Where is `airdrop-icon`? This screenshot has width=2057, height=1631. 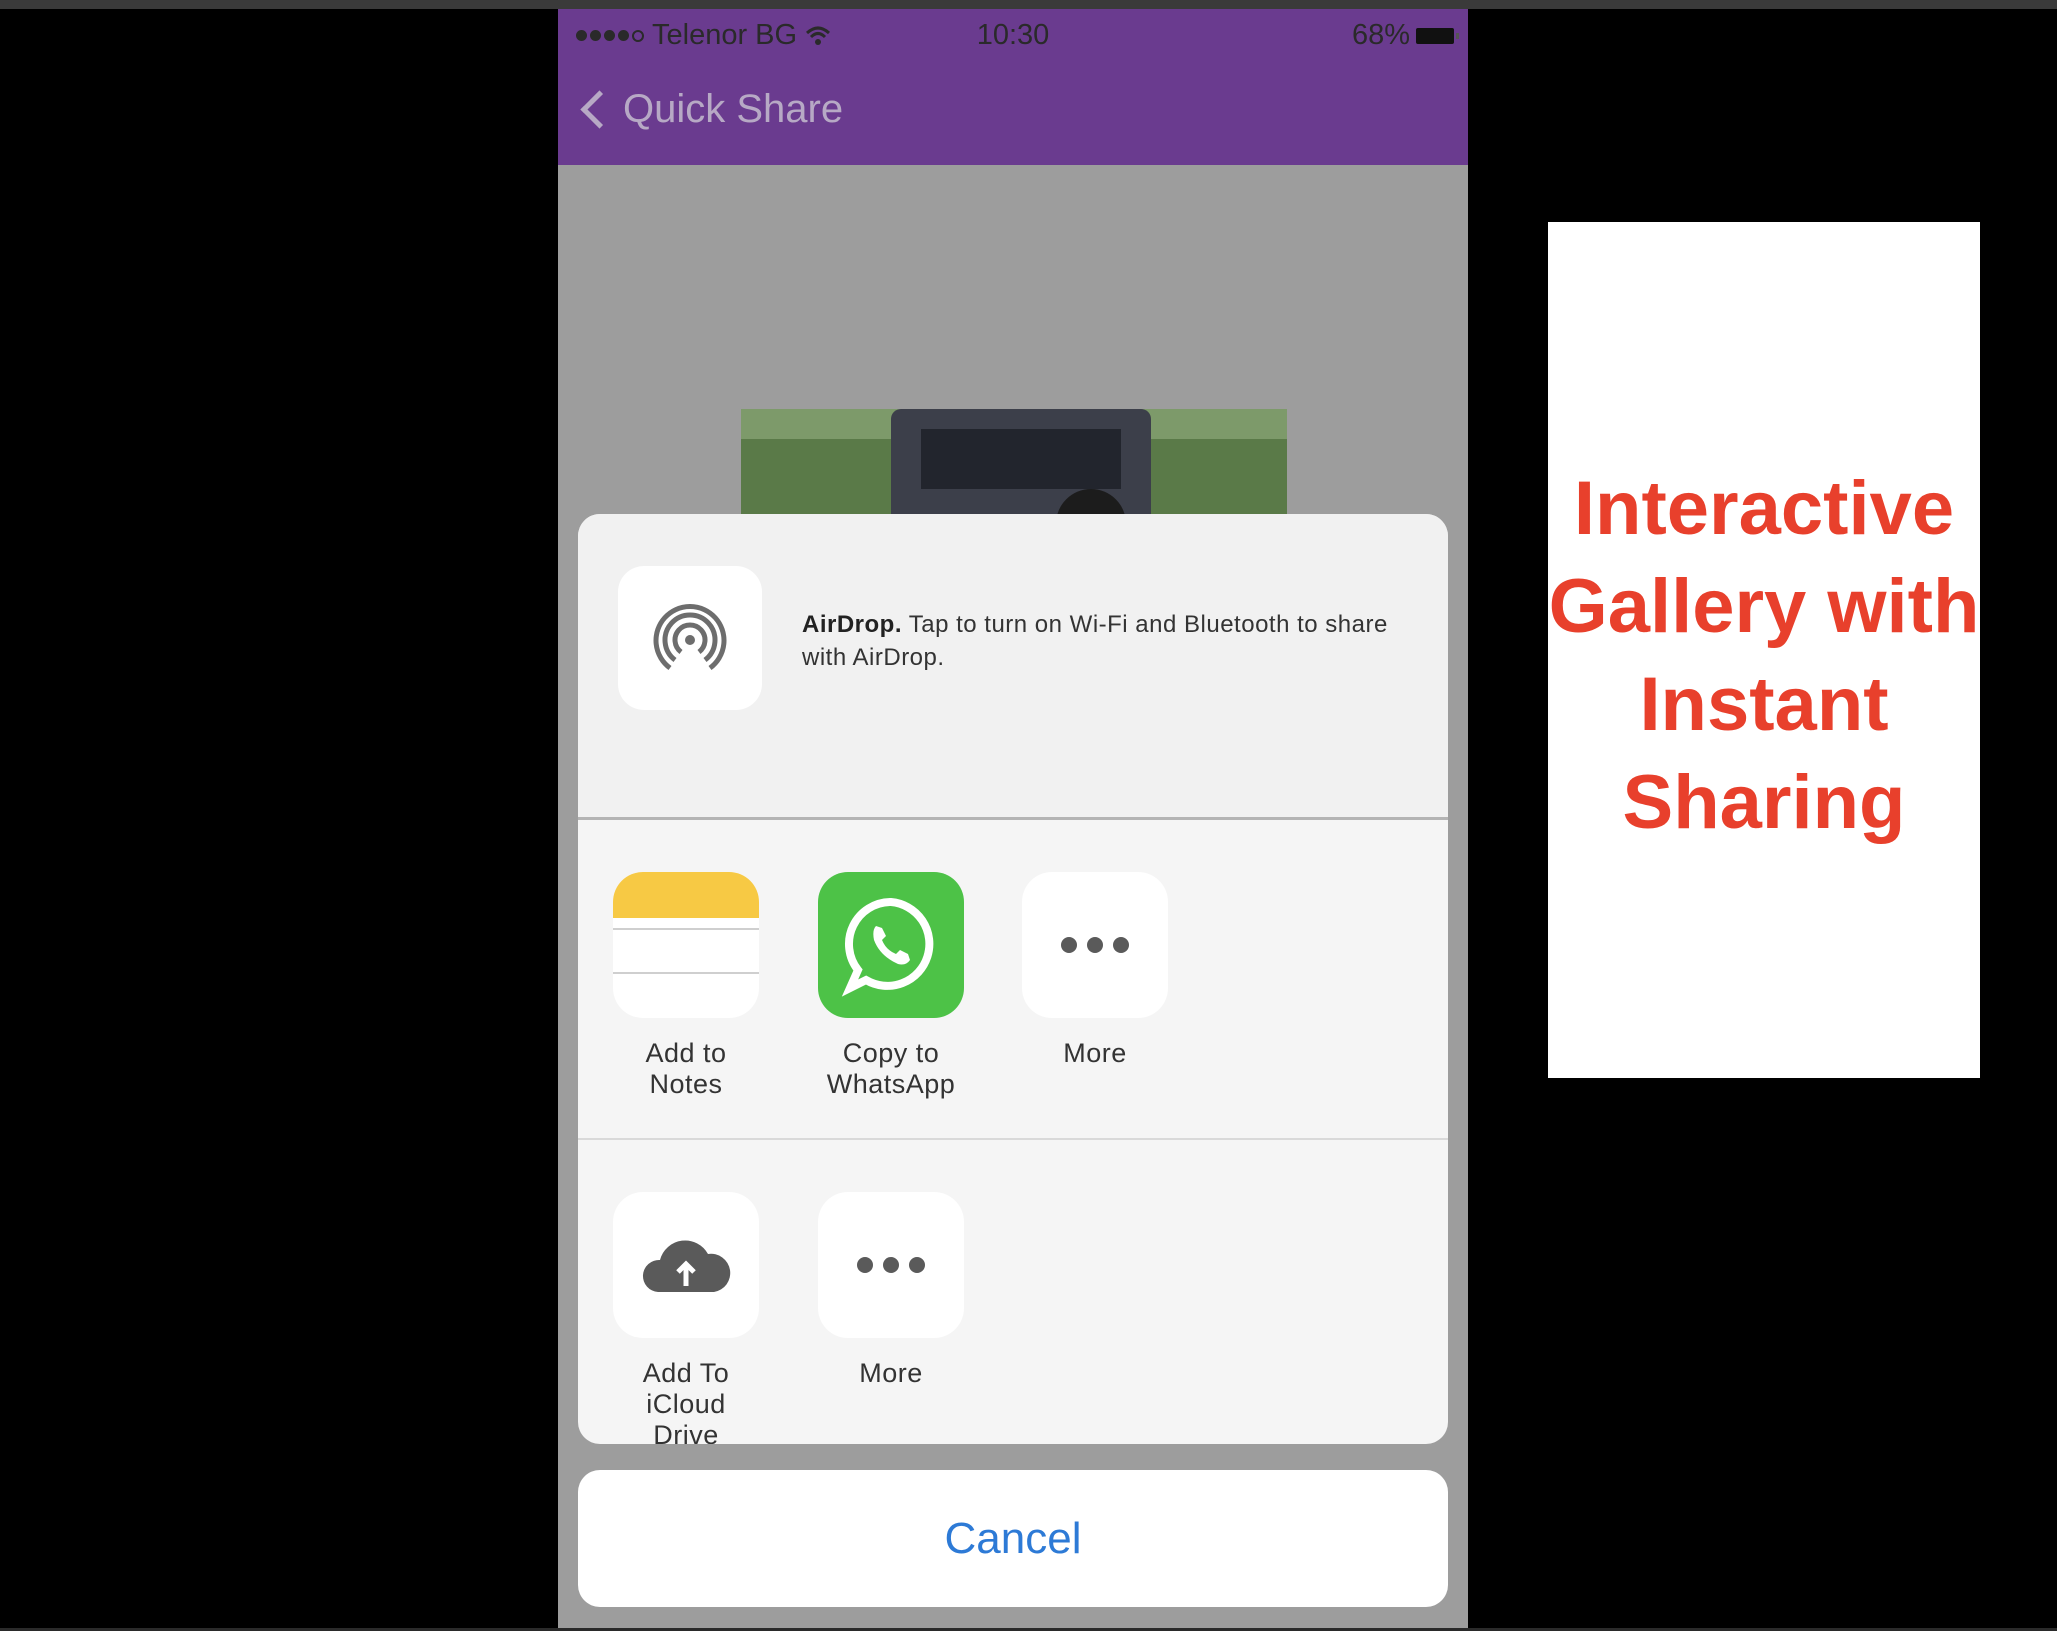
airdrop-icon is located at coordinates (690, 638).